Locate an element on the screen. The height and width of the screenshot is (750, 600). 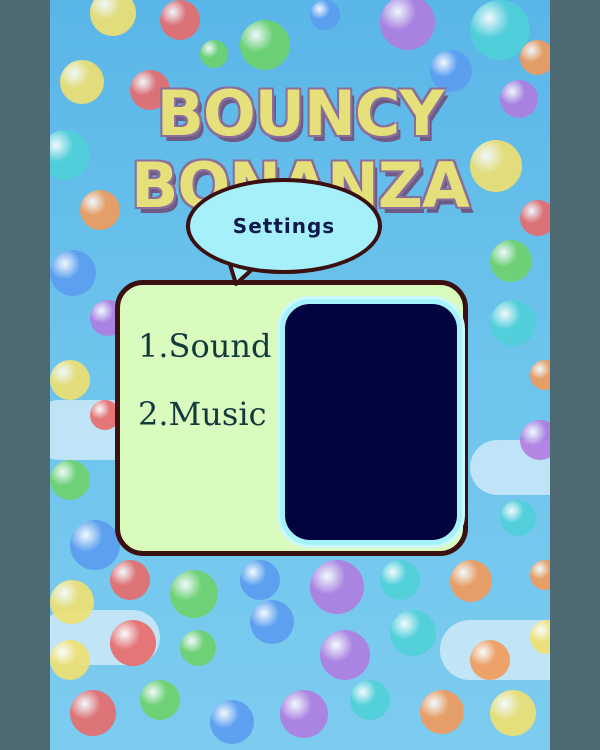
logo-line-1: BOUNCY is located at coordinates (300, 113).